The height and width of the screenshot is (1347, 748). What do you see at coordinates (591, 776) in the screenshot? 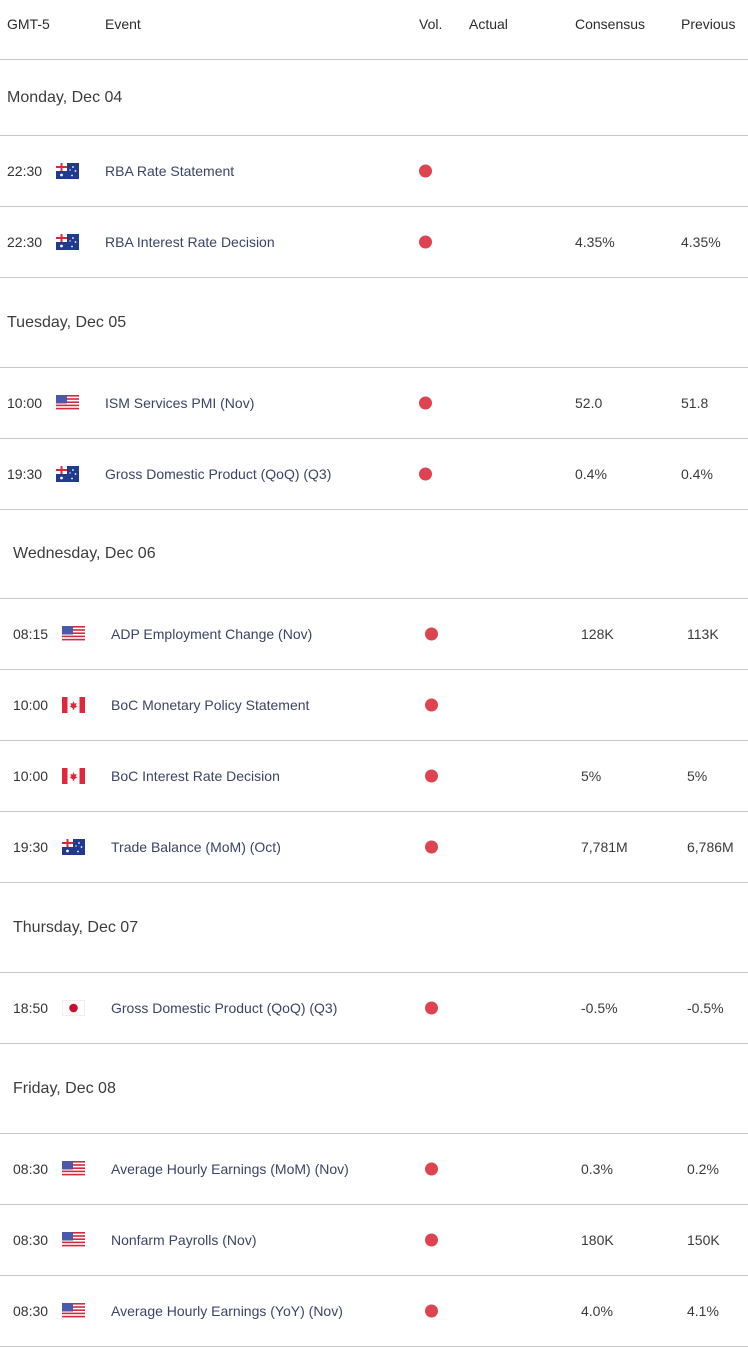
I see `consensus-value: 5%` at bounding box center [591, 776].